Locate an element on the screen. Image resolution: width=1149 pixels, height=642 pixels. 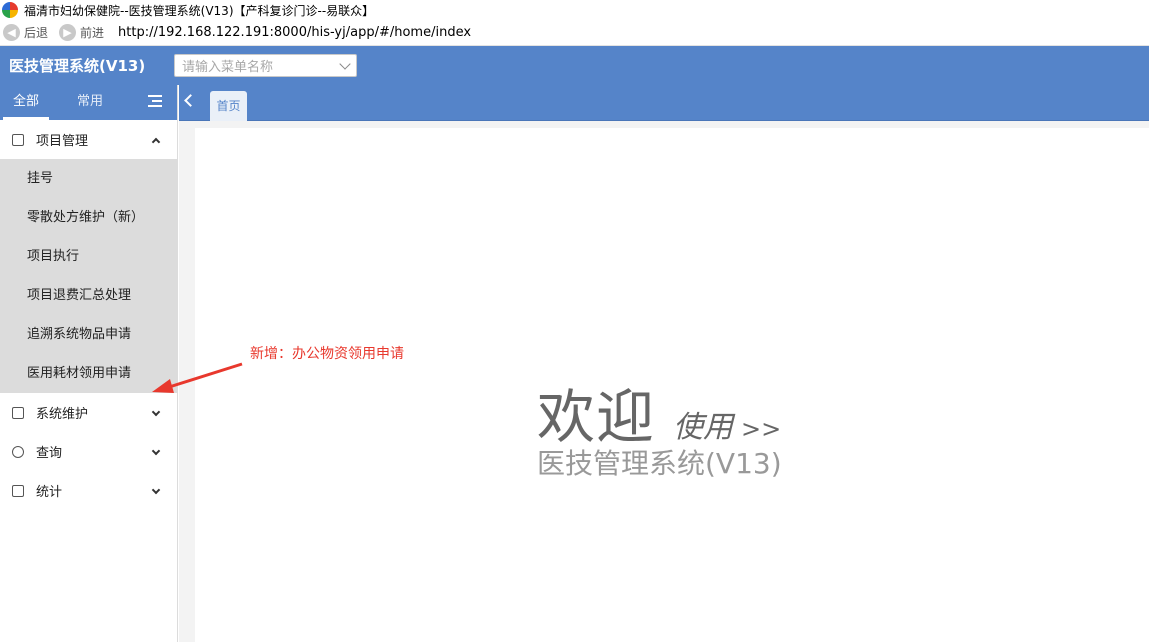
sidebar-item-trace: 追溯系统物品申请 is located at coordinates (88, 334).